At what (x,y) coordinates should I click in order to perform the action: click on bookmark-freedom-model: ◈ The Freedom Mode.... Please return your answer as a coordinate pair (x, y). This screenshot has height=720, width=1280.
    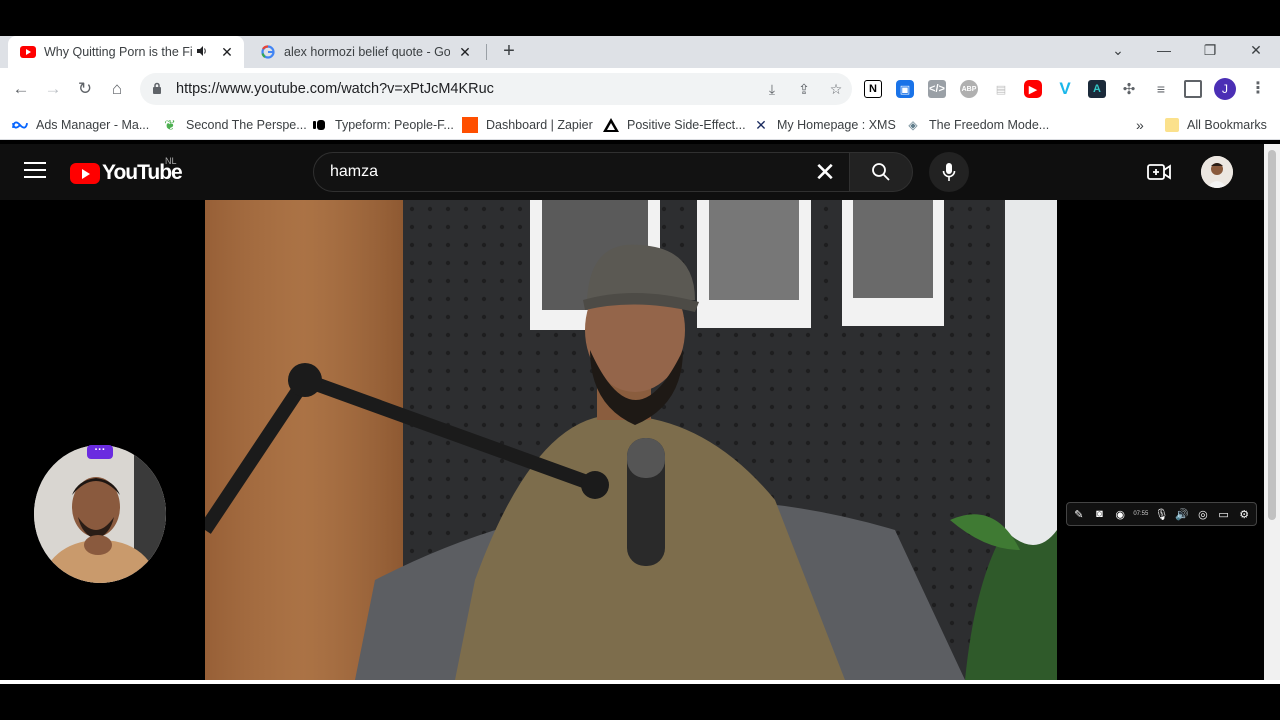
    Looking at the image, I should click on (977, 125).